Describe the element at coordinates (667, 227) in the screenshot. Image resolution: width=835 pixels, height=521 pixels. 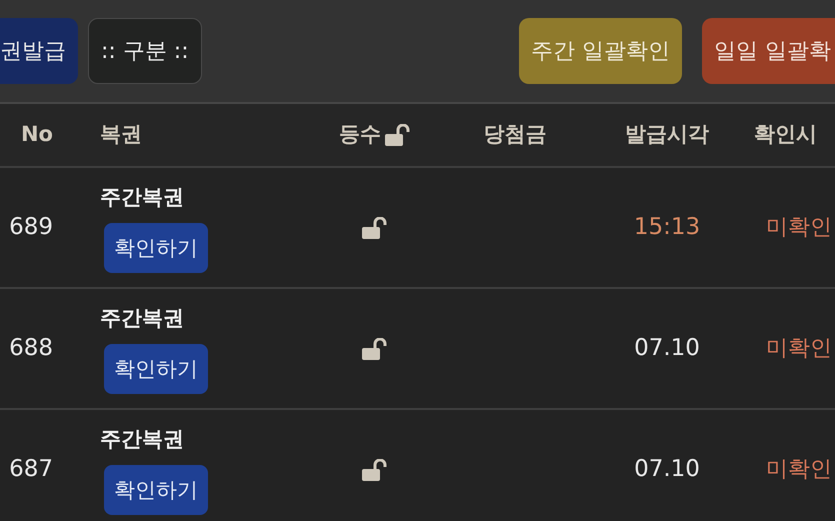
I see `issue-time: 15:13` at that location.